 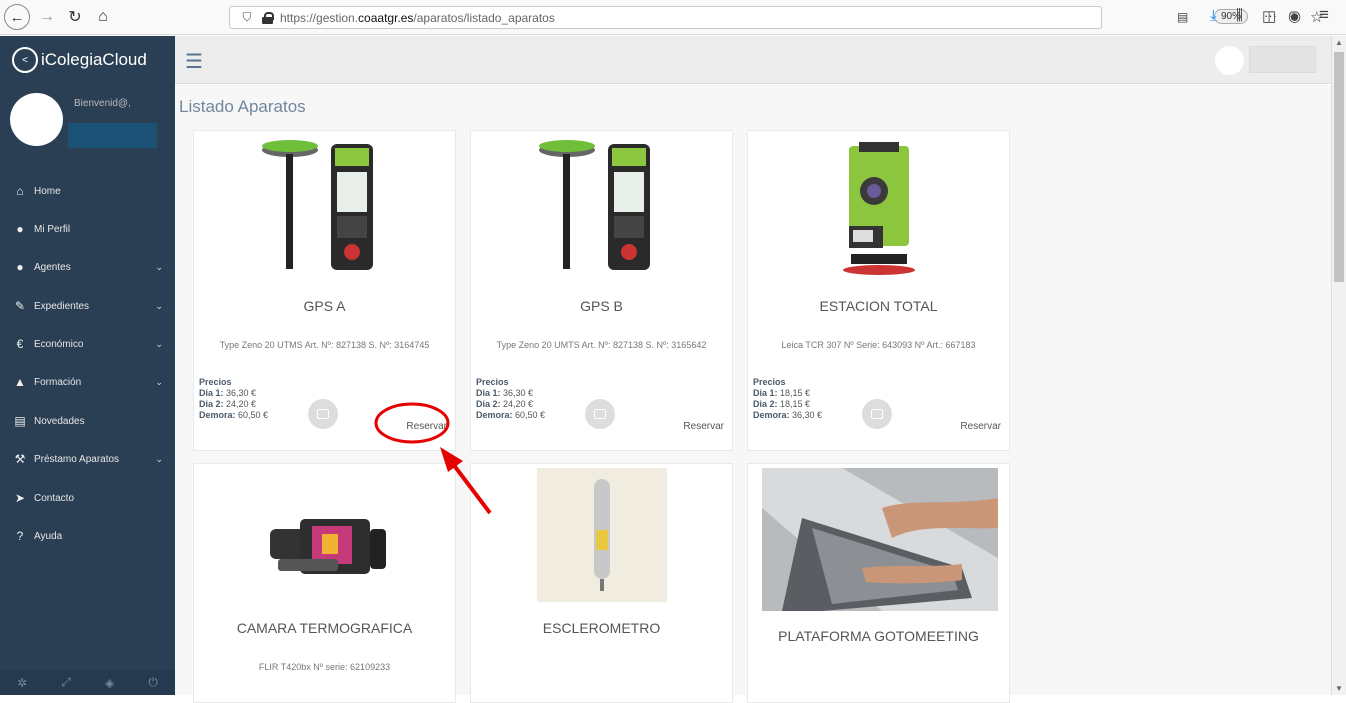 What do you see at coordinates (66, 682) in the screenshot?
I see `fullscreen-icon: ⤢` at bounding box center [66, 682].